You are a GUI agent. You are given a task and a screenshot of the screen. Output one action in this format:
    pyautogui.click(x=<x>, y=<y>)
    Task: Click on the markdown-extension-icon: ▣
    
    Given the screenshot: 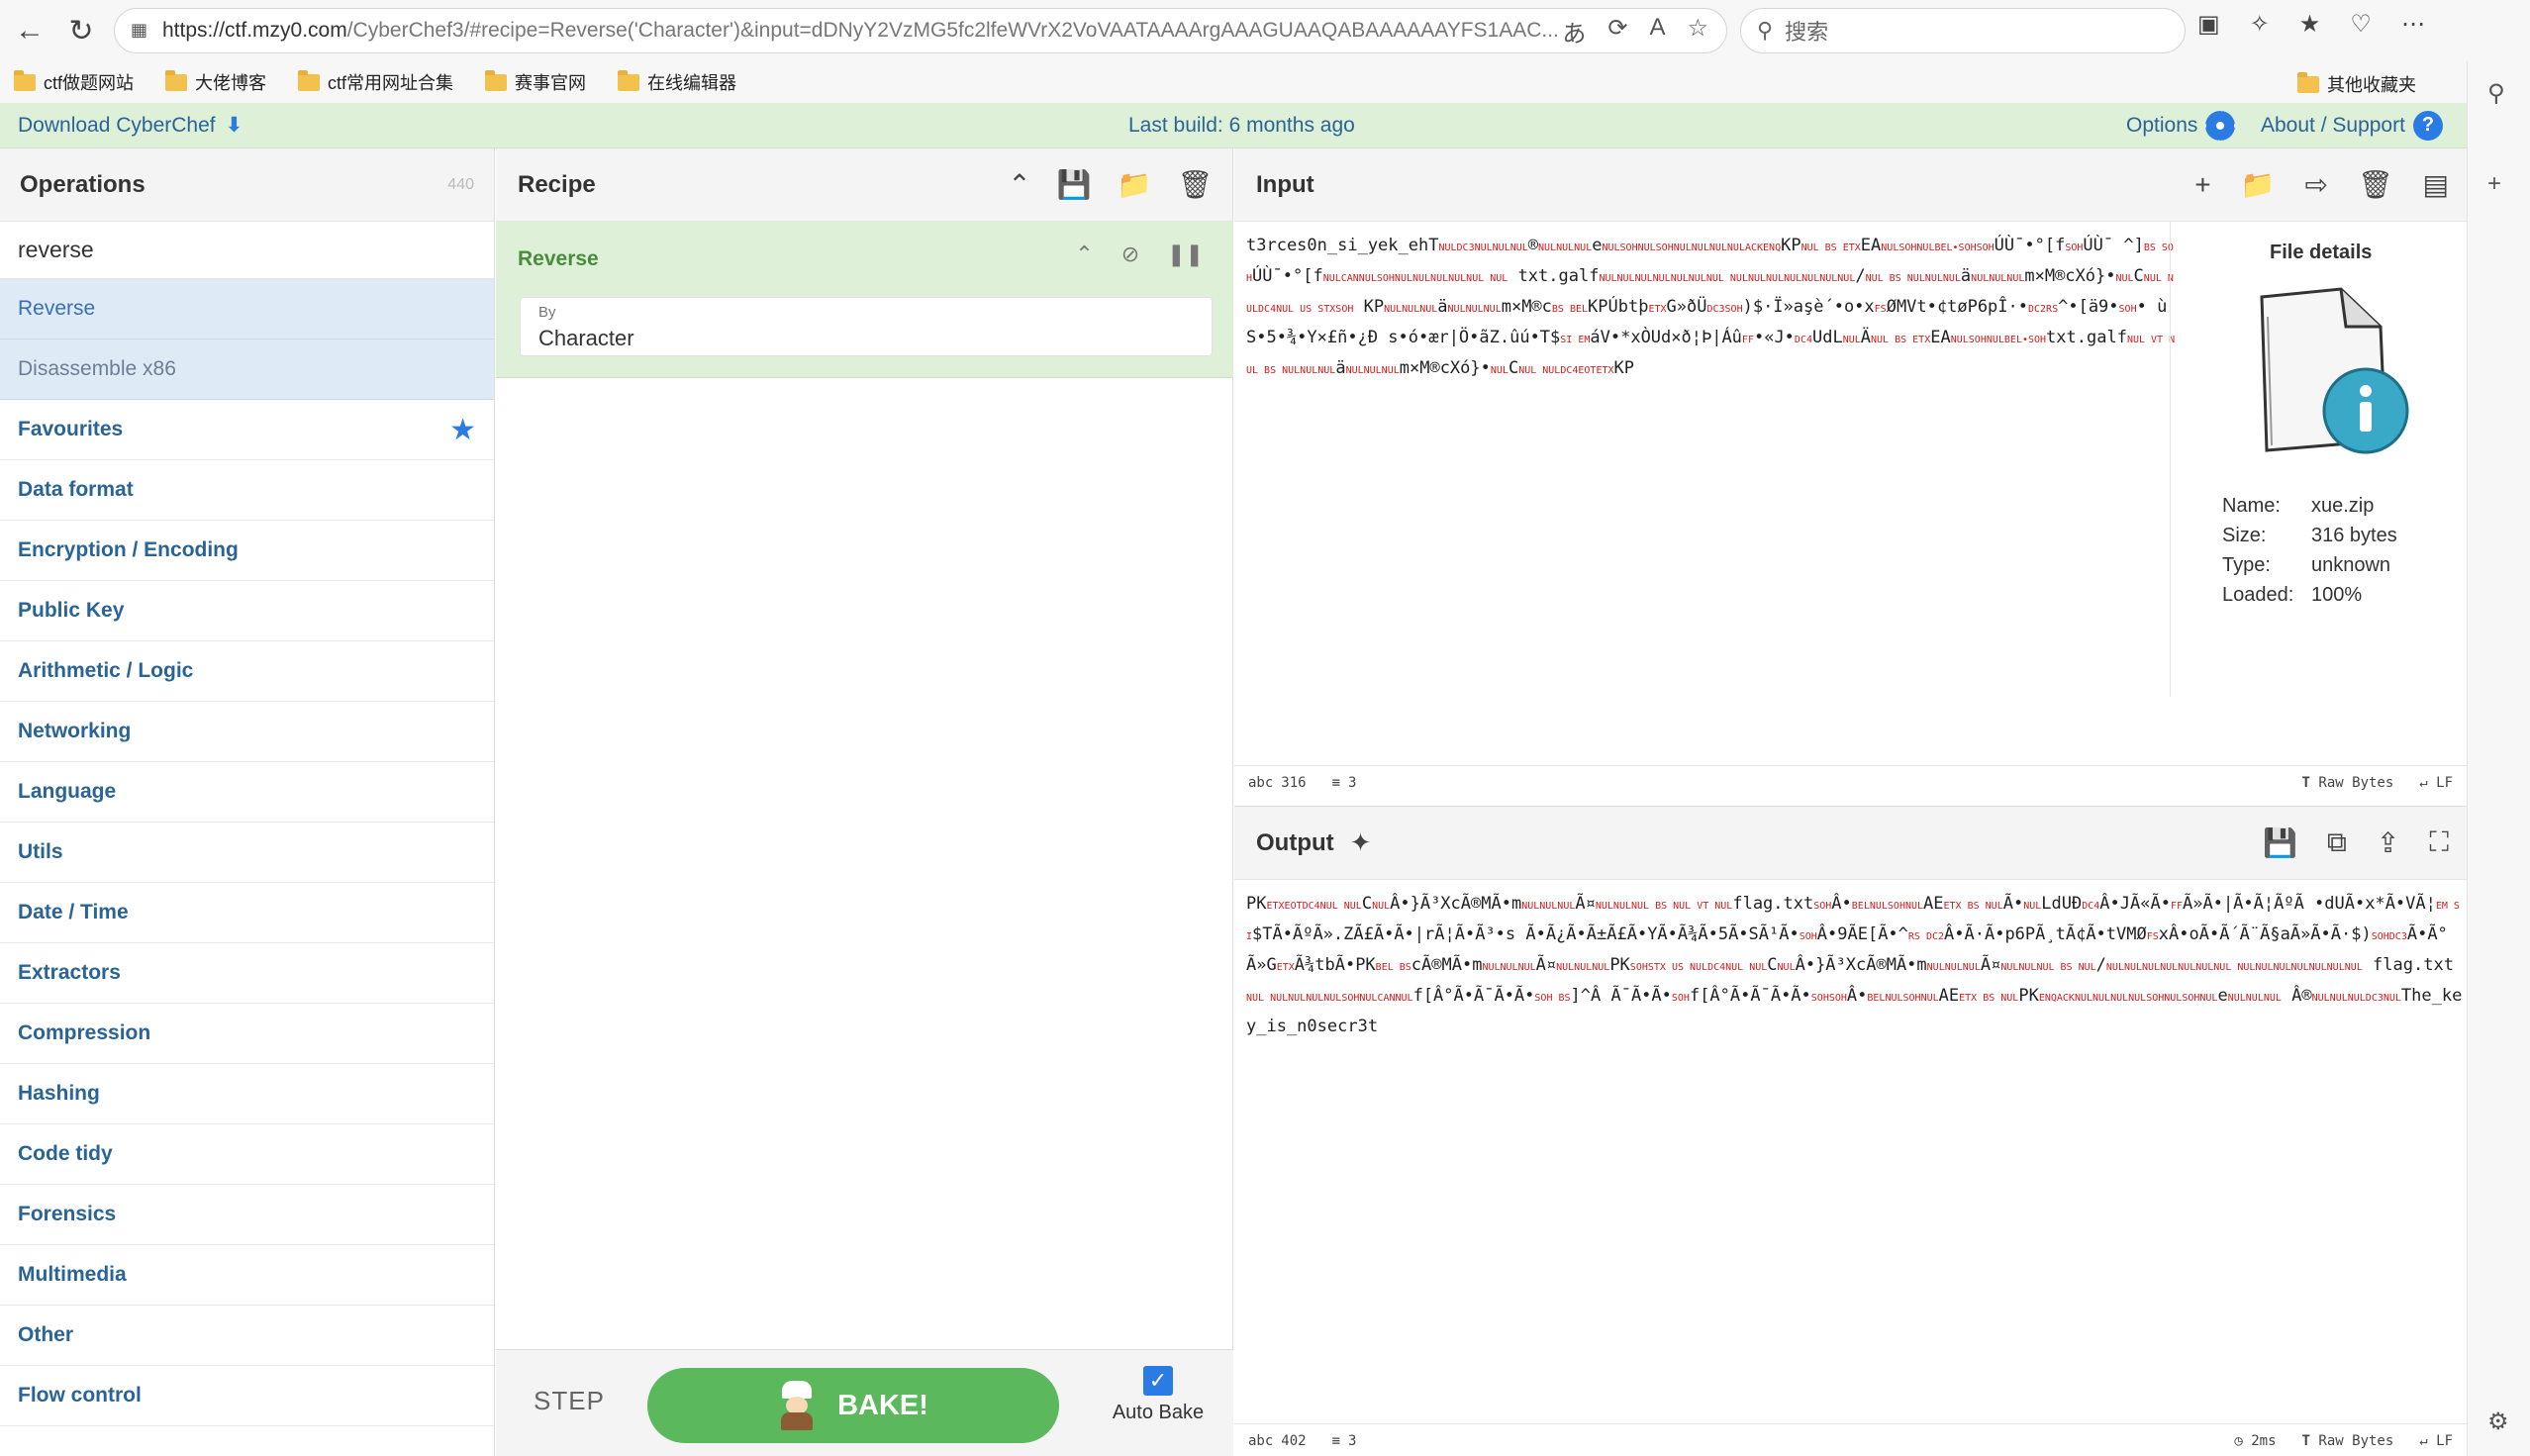 What is the action you would take?
    pyautogui.click(x=2208, y=24)
    